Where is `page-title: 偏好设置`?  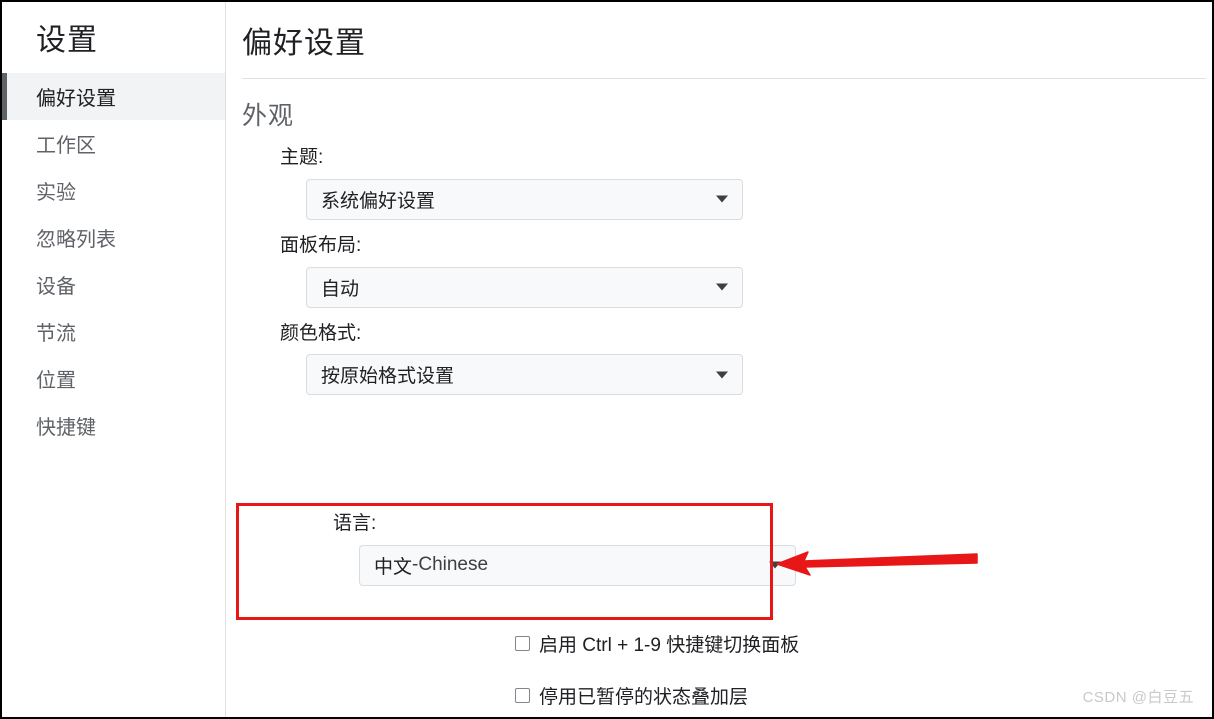
page-title: 偏好设置 is located at coordinates (304, 43).